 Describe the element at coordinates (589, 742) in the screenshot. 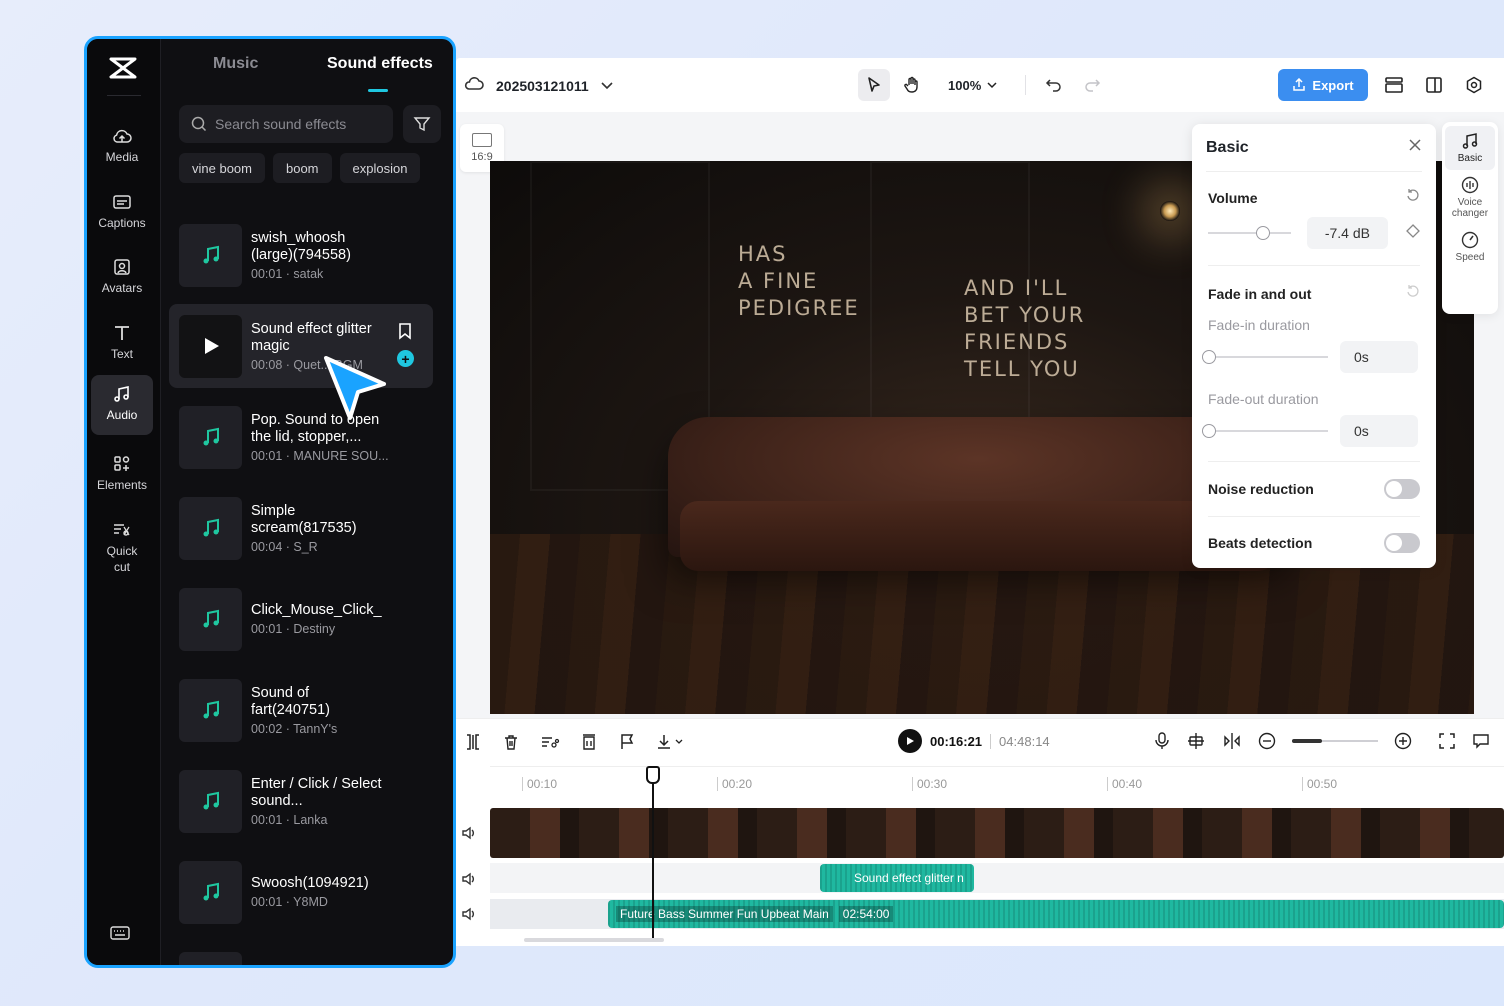

I see `freeze-icon` at that location.